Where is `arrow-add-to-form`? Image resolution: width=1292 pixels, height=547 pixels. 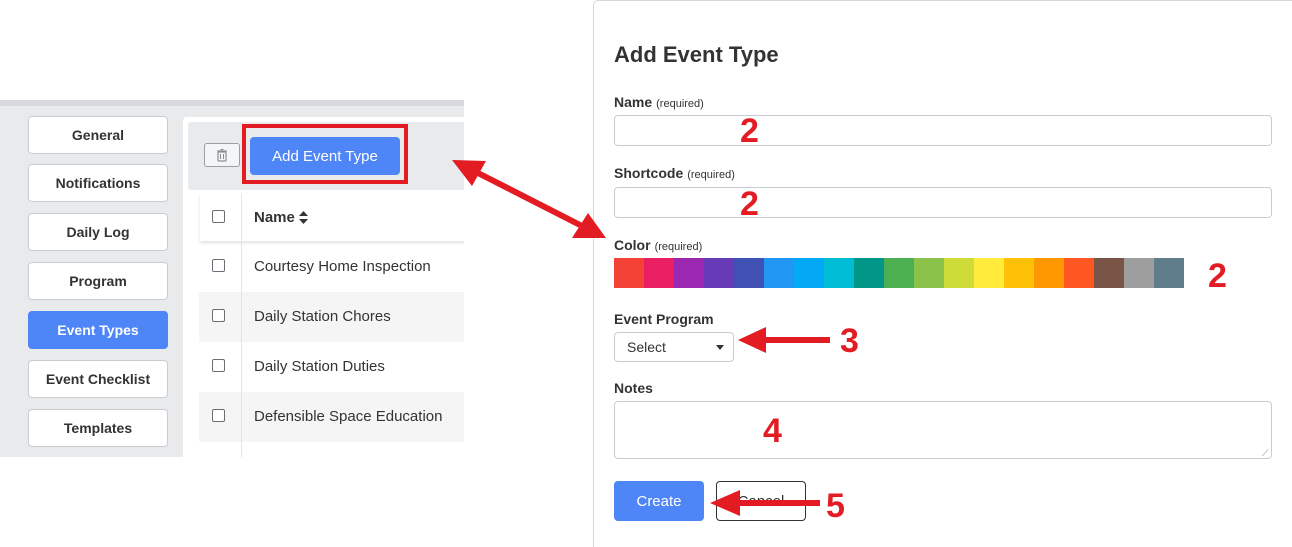 arrow-add-to-form is located at coordinates (530, 199).